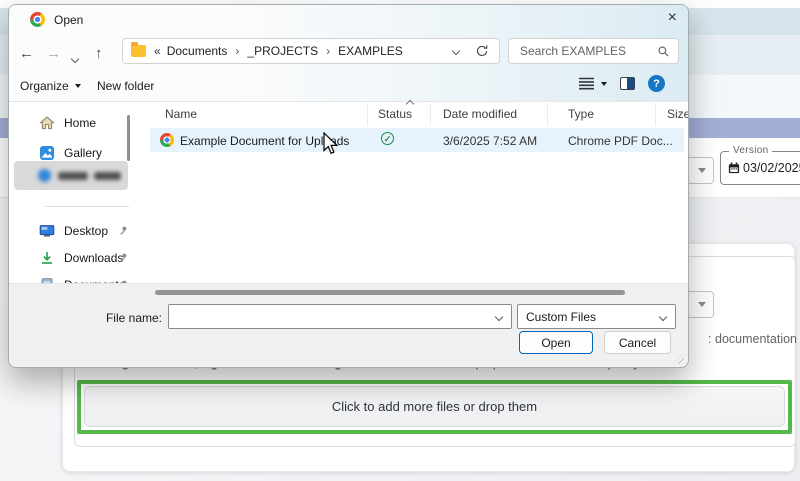 The image size is (800, 481). What do you see at coordinates (26, 53) in the screenshot?
I see `back-button: ←` at bounding box center [26, 53].